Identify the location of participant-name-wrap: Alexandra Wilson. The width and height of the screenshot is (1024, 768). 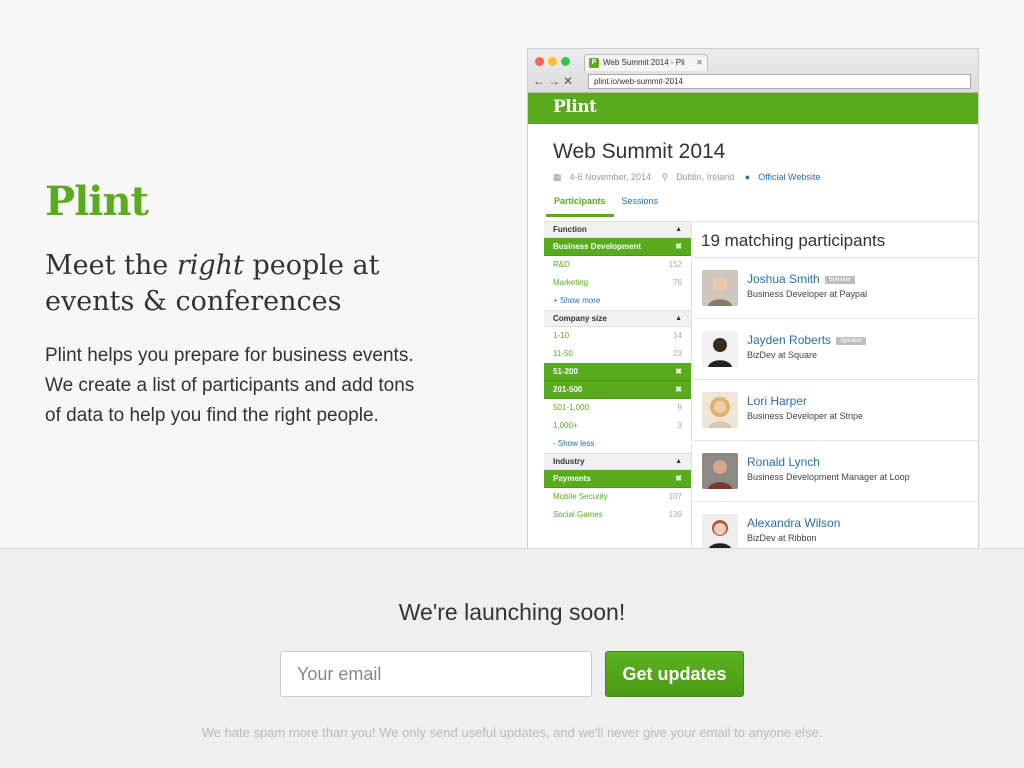
(793, 523).